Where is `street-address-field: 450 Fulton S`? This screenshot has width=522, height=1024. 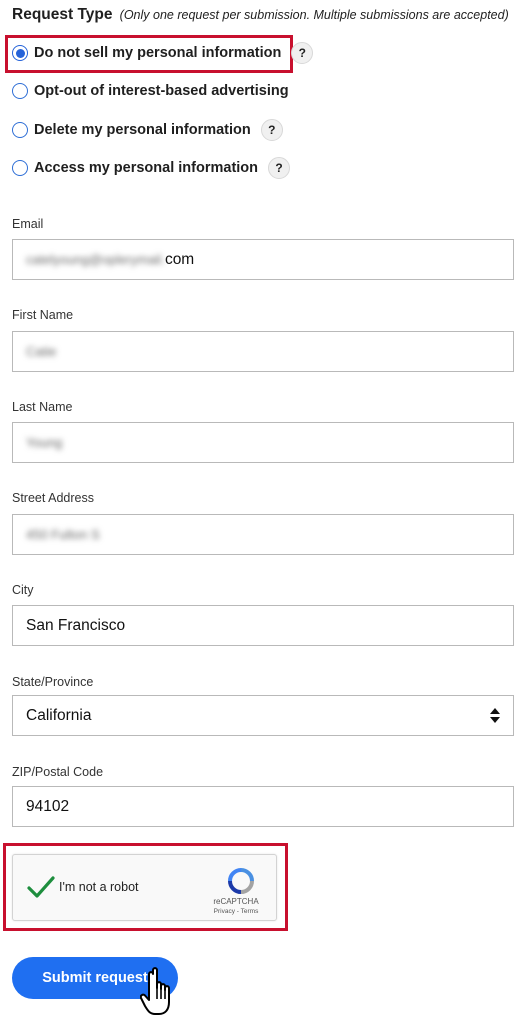 street-address-field: 450 Fulton S is located at coordinates (263, 534).